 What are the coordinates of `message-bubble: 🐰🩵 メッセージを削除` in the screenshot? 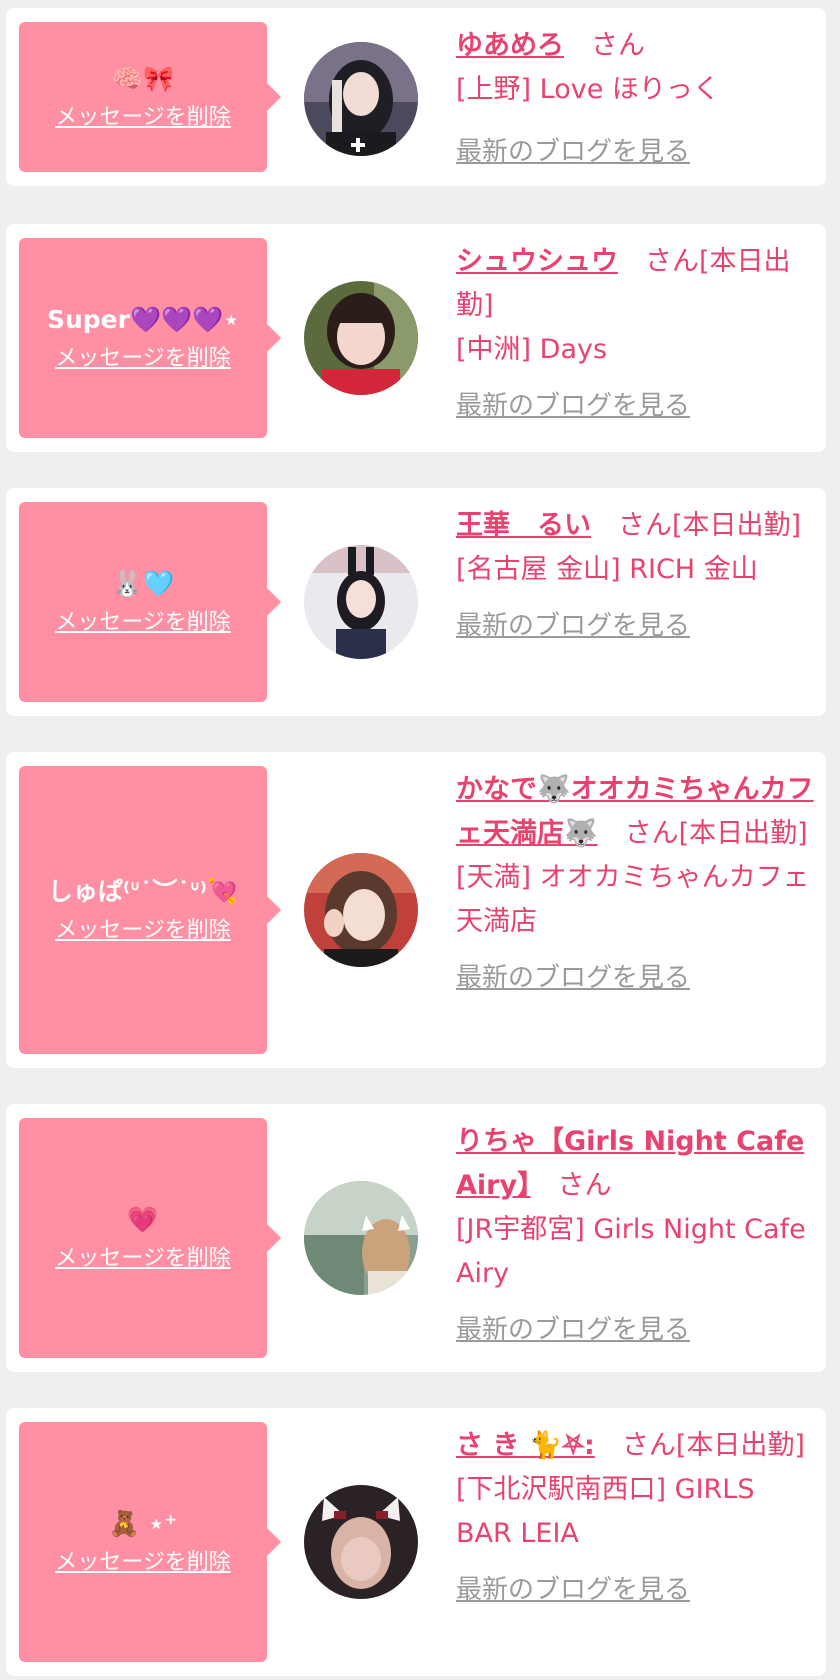 It's located at (150, 602).